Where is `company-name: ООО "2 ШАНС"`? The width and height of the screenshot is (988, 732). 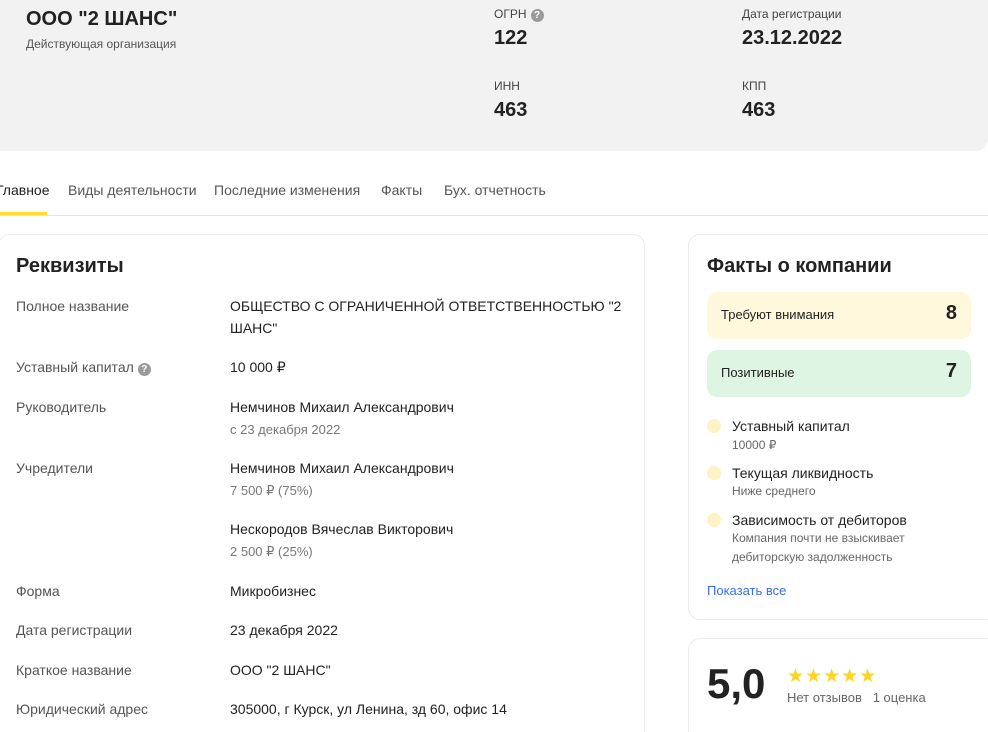
company-name: ООО "2 ШАНС" is located at coordinates (102, 19).